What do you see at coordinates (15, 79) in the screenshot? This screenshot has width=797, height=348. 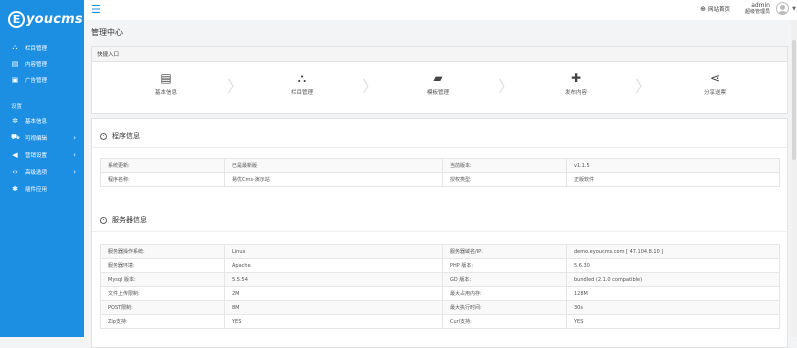 I see `image-icon: ▣` at bounding box center [15, 79].